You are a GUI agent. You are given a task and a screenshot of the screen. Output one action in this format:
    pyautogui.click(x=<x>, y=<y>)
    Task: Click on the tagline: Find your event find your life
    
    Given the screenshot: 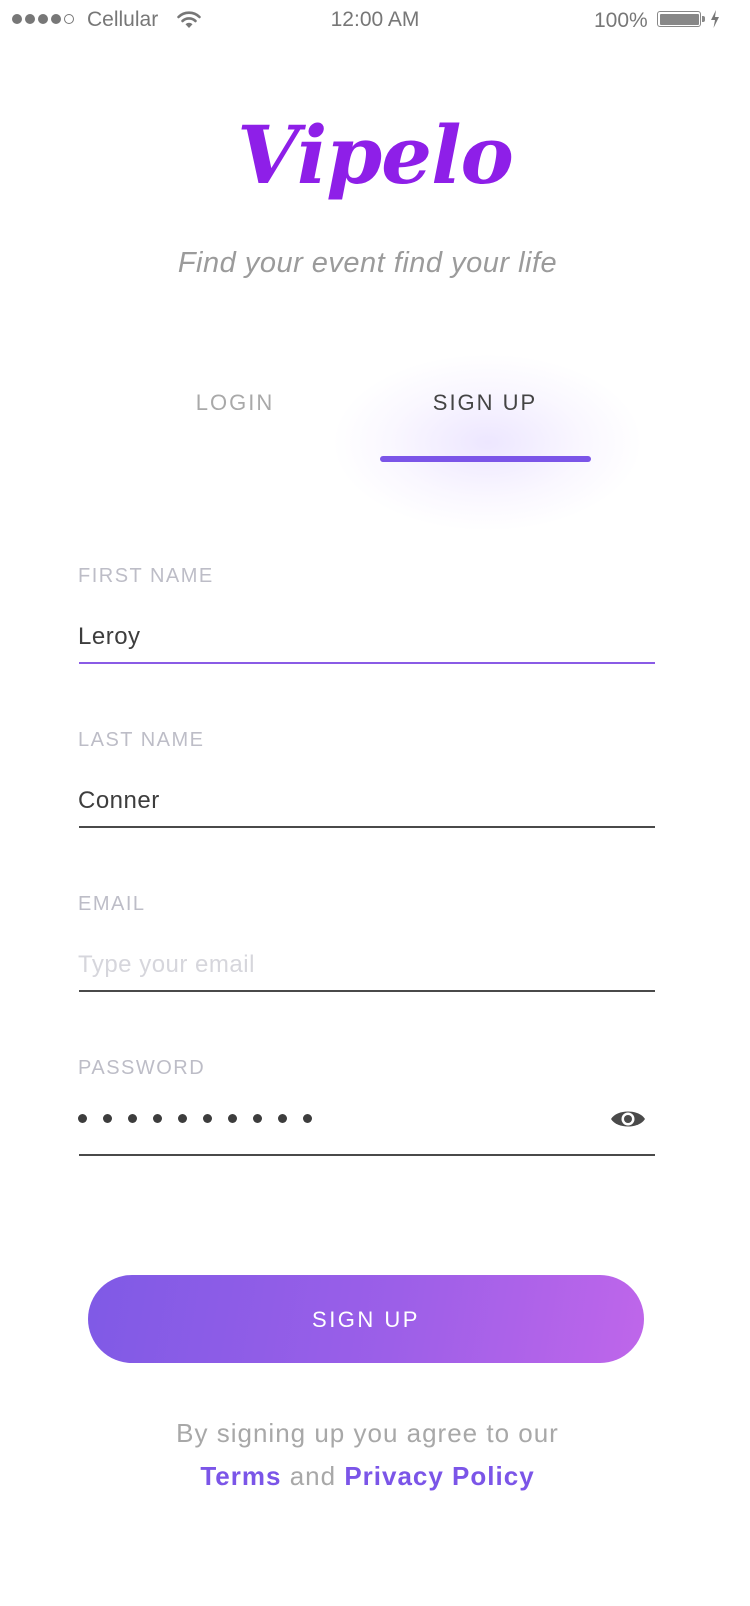 What is the action you would take?
    pyautogui.click(x=367, y=263)
    